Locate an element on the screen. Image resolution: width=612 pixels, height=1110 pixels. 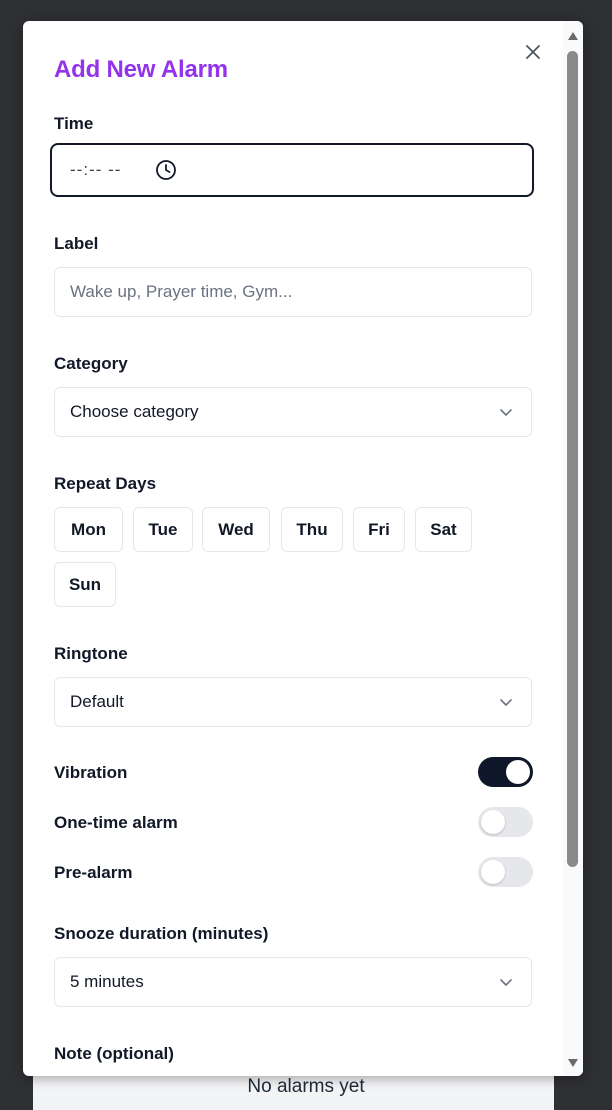
one-time-alarm-toggle is located at coordinates (505, 822).